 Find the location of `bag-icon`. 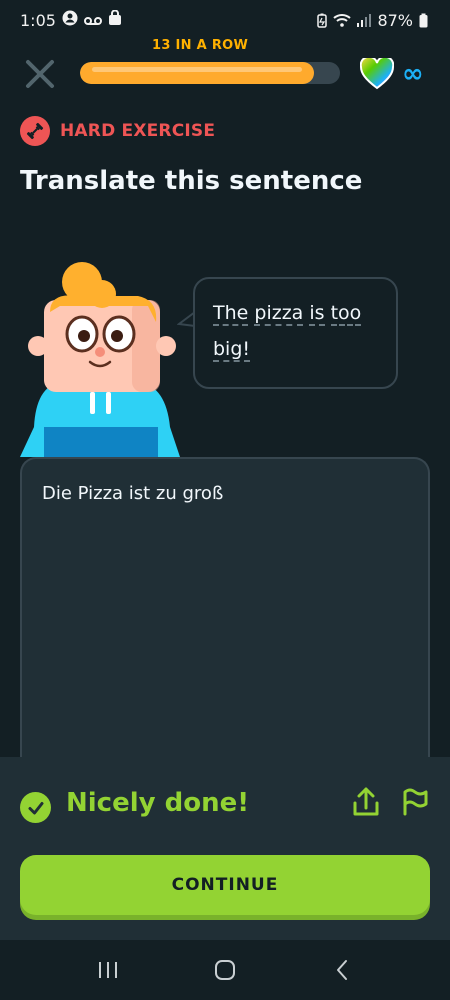

bag-icon is located at coordinates (115, 19).